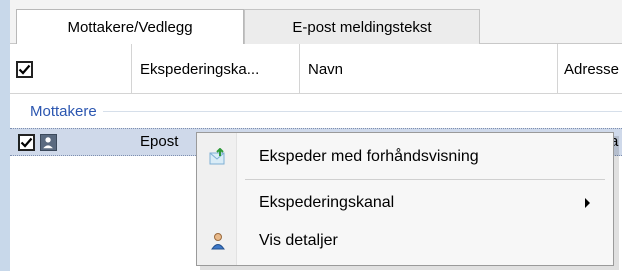  Describe the element at coordinates (405, 241) in the screenshot. I see `menu-item-vis-detaljer: Vis detaljer` at that location.